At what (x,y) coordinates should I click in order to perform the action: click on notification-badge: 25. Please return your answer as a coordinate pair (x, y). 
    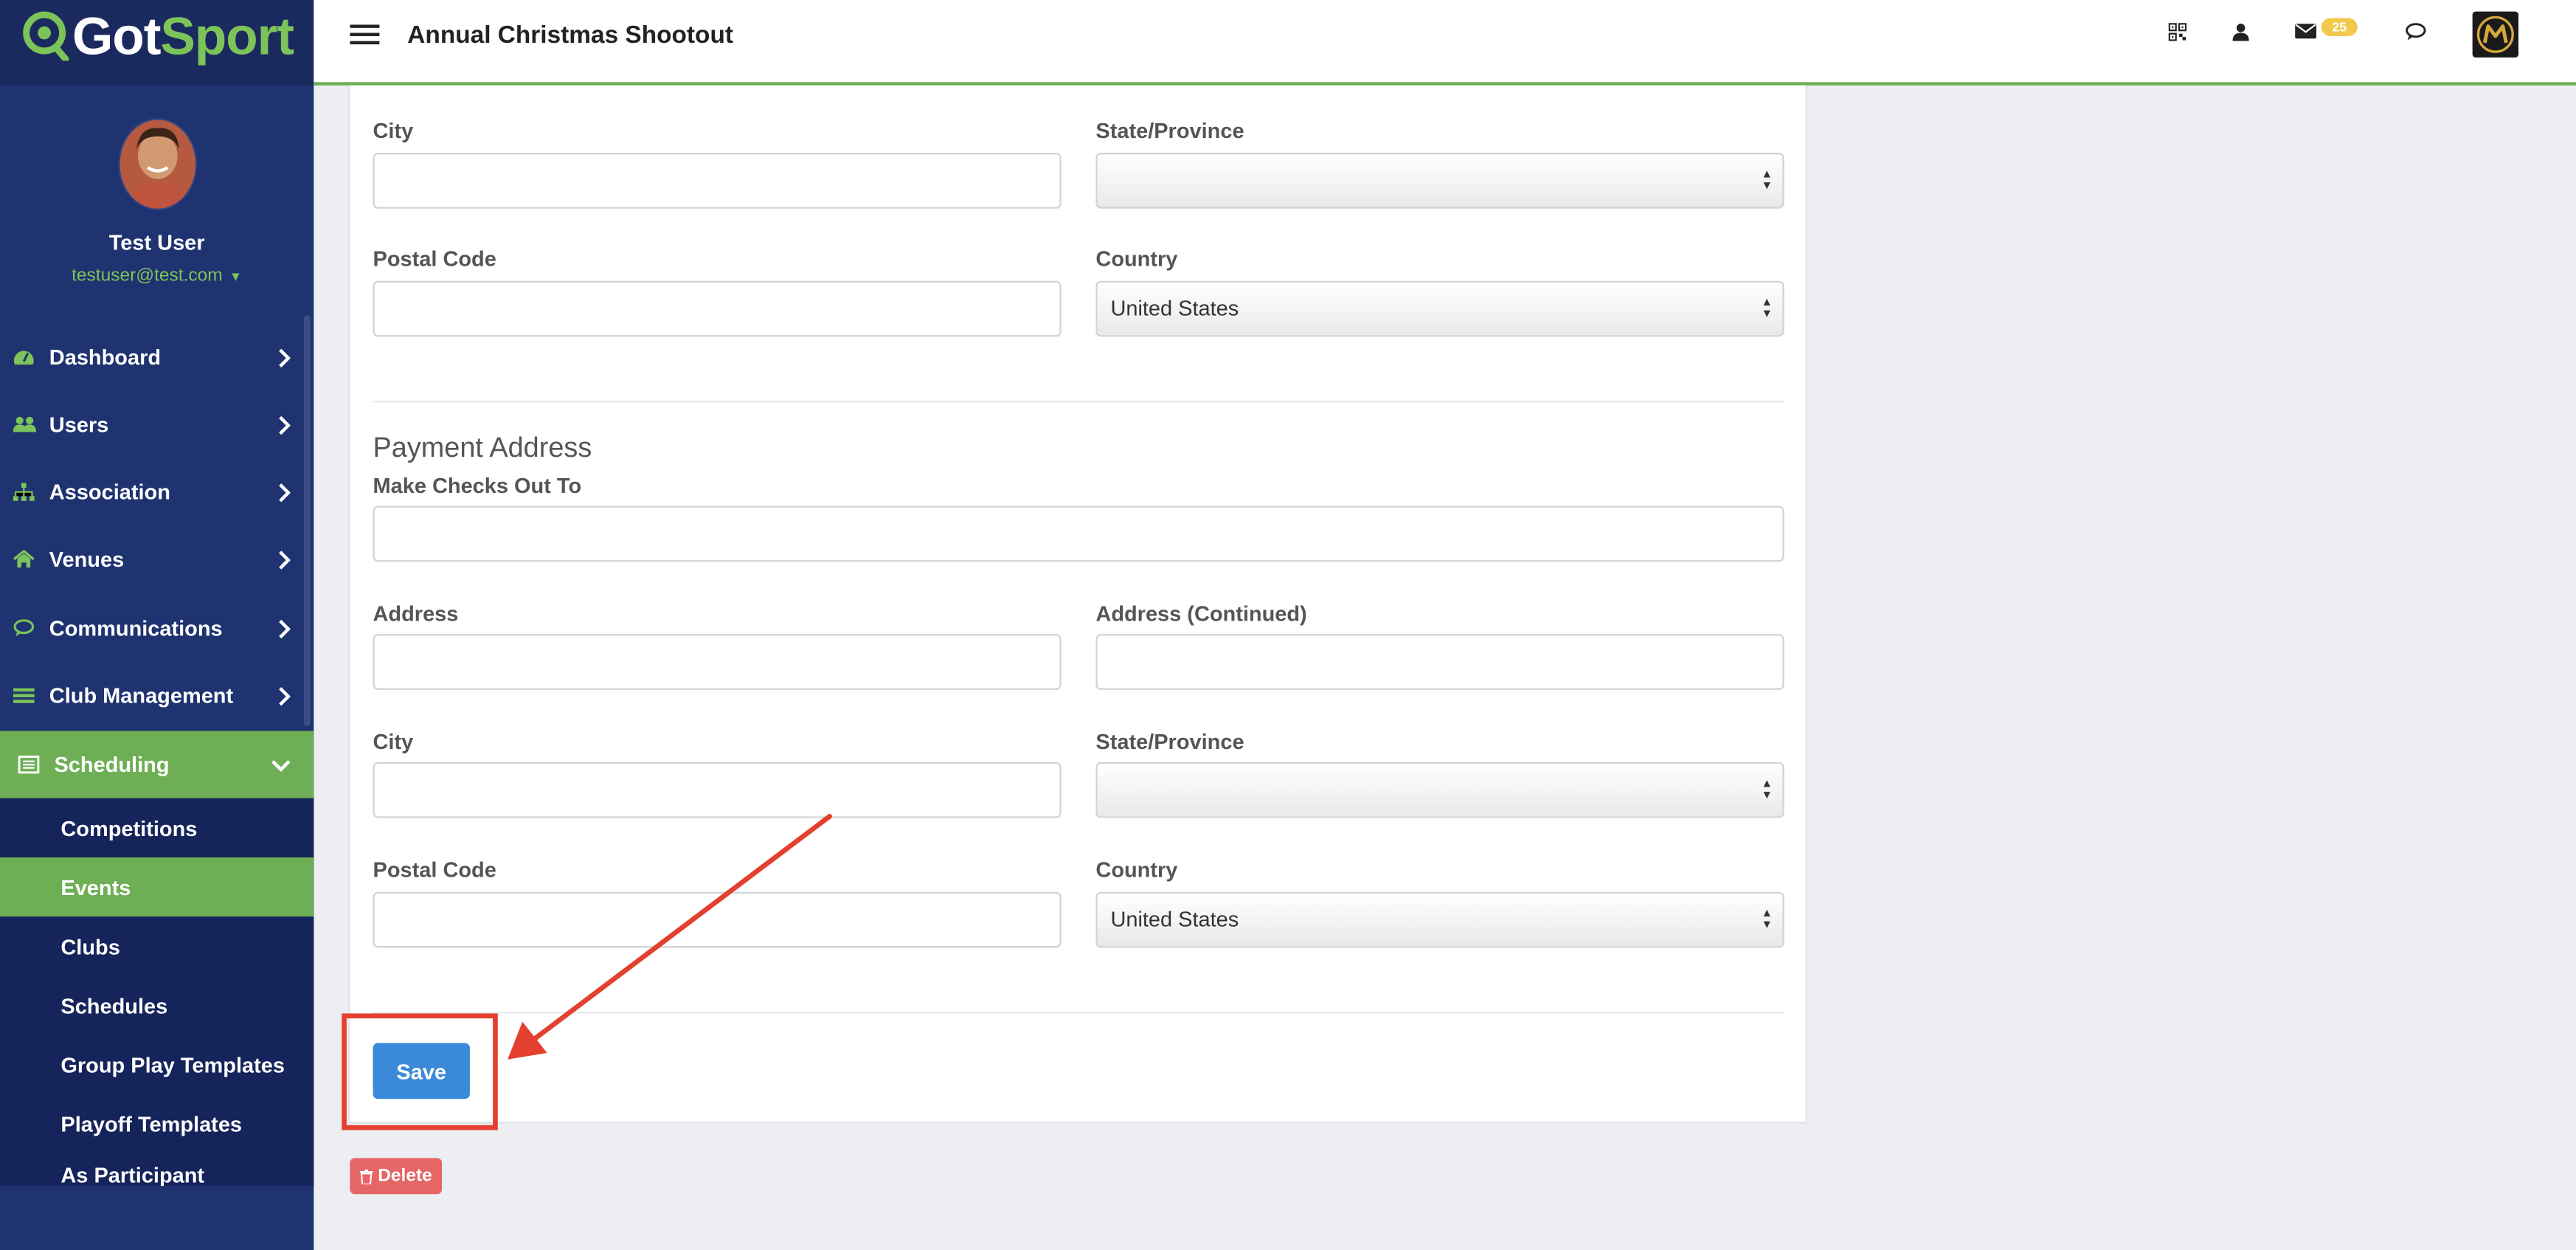
    Looking at the image, I should click on (2340, 27).